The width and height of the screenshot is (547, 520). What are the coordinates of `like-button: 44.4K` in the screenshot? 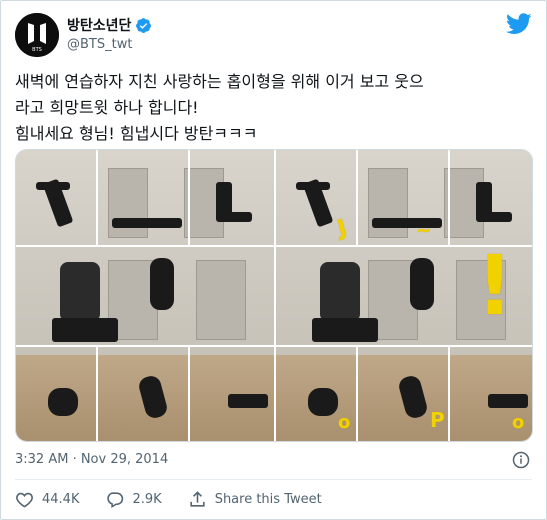 It's located at (47, 499).